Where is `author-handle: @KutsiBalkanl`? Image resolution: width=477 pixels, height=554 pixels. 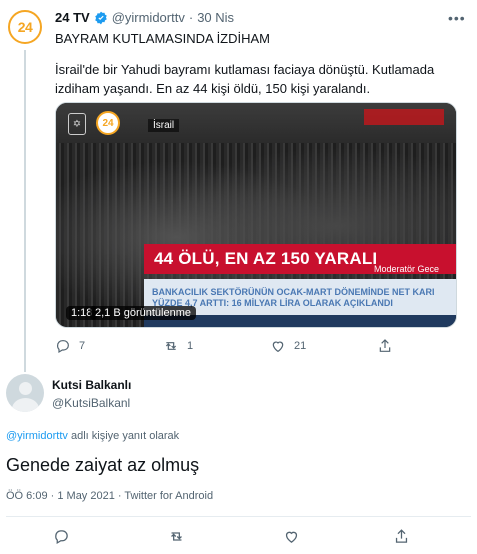
author-handle: @KutsiBalkanl is located at coordinates (91, 403).